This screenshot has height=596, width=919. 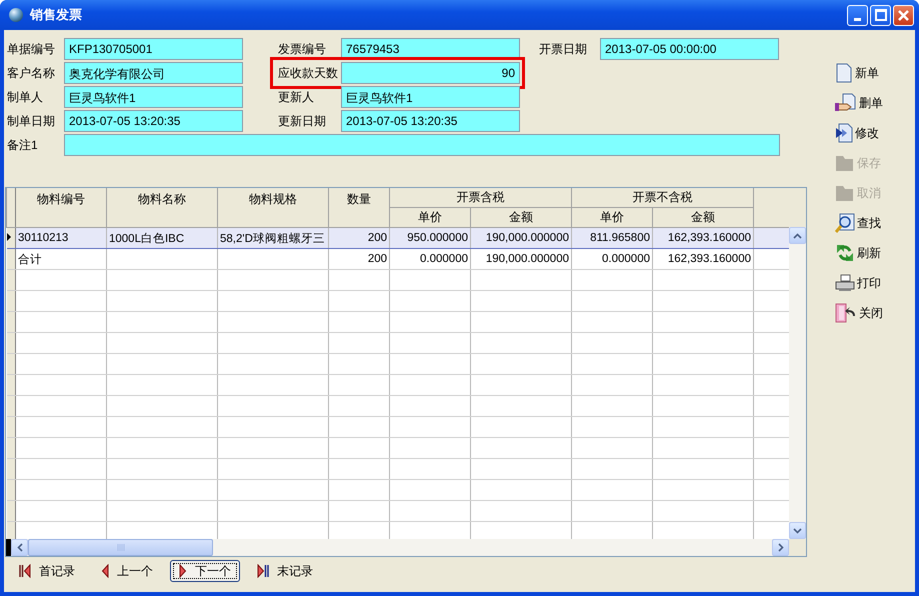 What do you see at coordinates (162, 208) in the screenshot?
I see `column-header: 物料名称` at bounding box center [162, 208].